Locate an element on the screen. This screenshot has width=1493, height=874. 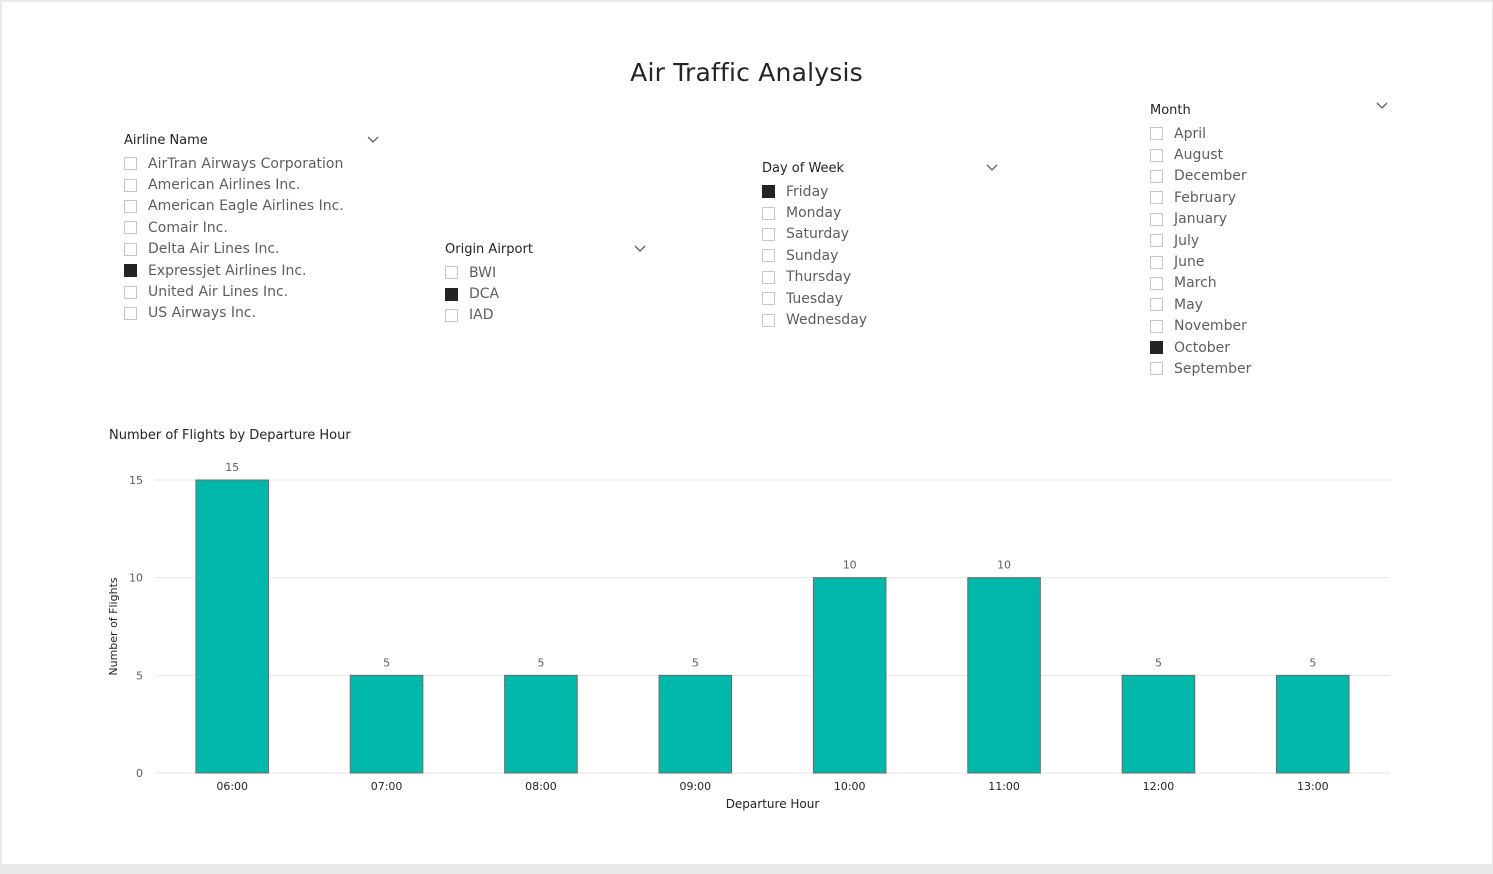
slicer-item: August is located at coordinates (1272, 154).